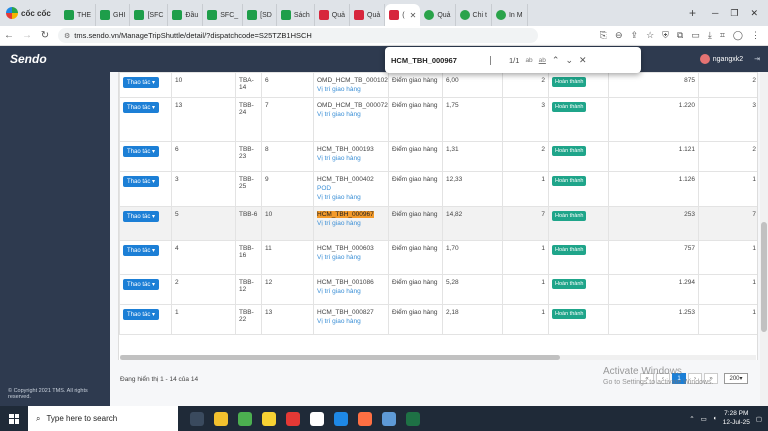  Describe the element at coordinates (650, 35) in the screenshot. I see `bookmark-icon: ☆` at that location.